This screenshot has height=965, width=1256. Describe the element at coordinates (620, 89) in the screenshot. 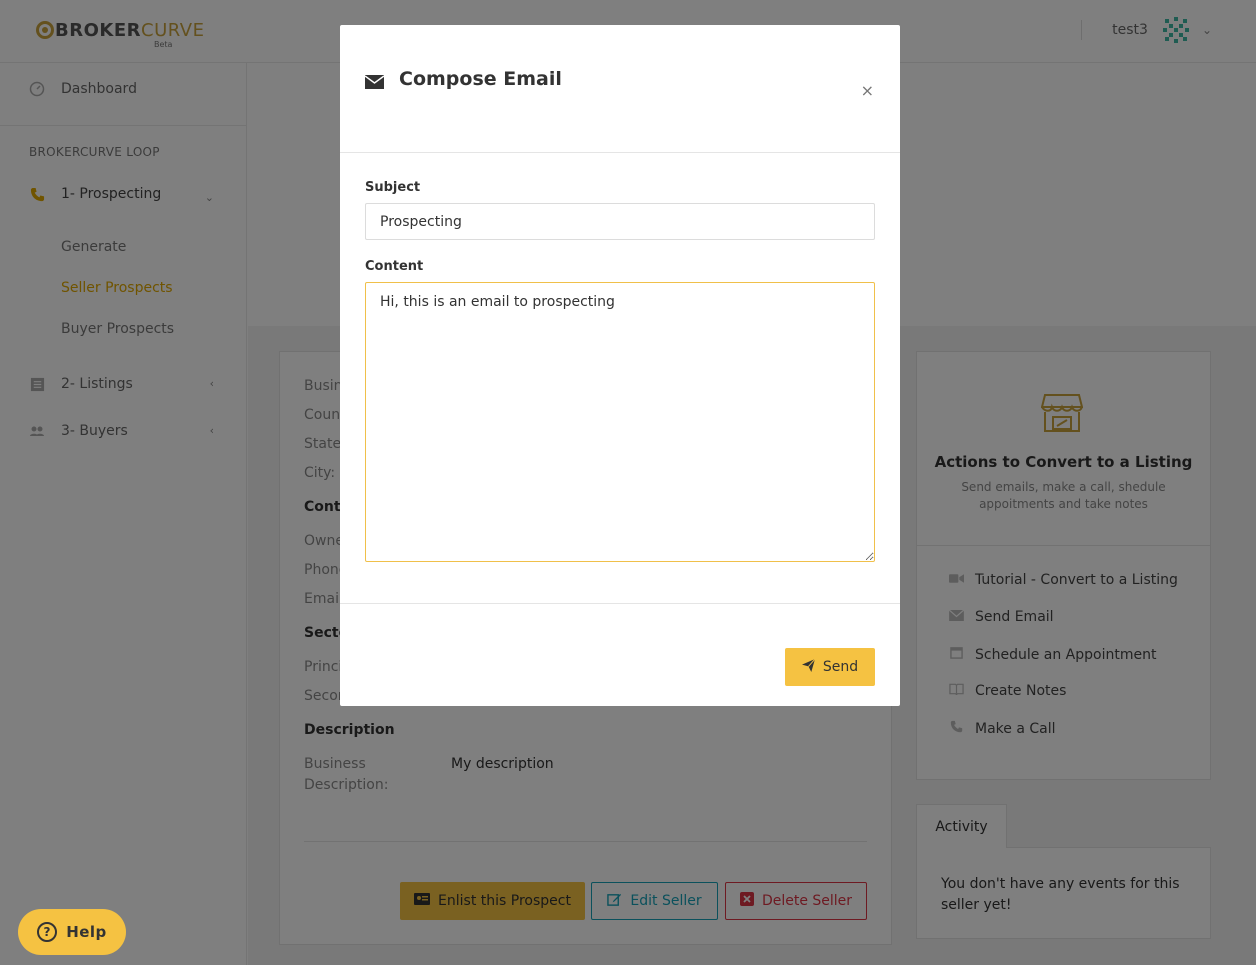

I see `modal-header: Compose Email ×` at that location.